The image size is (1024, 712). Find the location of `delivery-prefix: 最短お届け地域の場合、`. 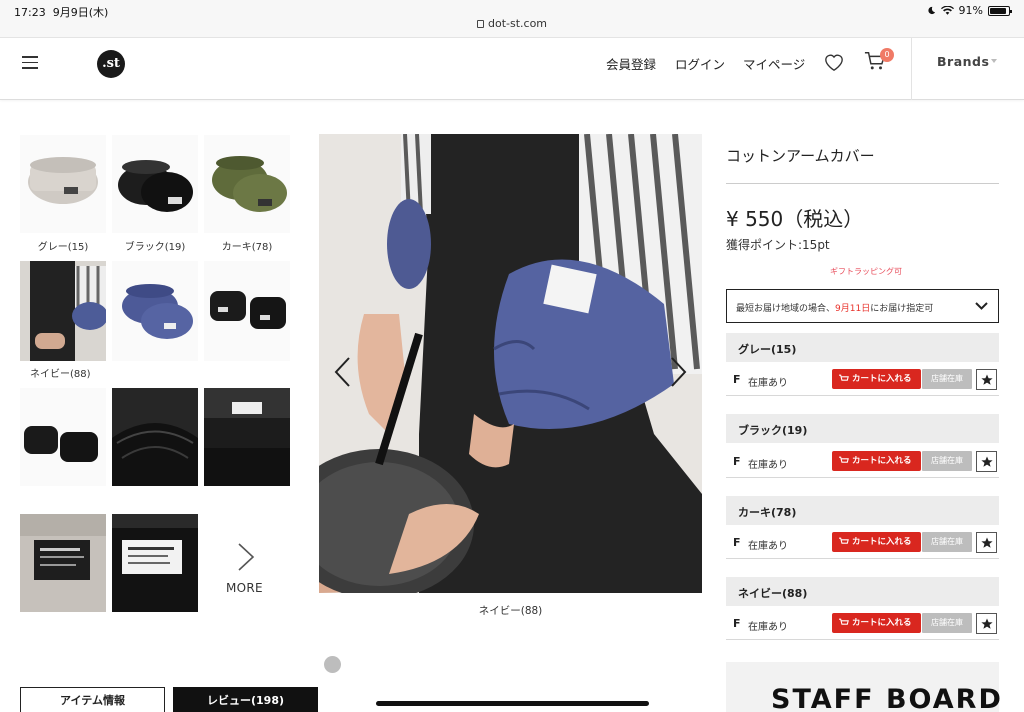

delivery-prefix: 最短お届け地域の場合、 is located at coordinates (786, 309).